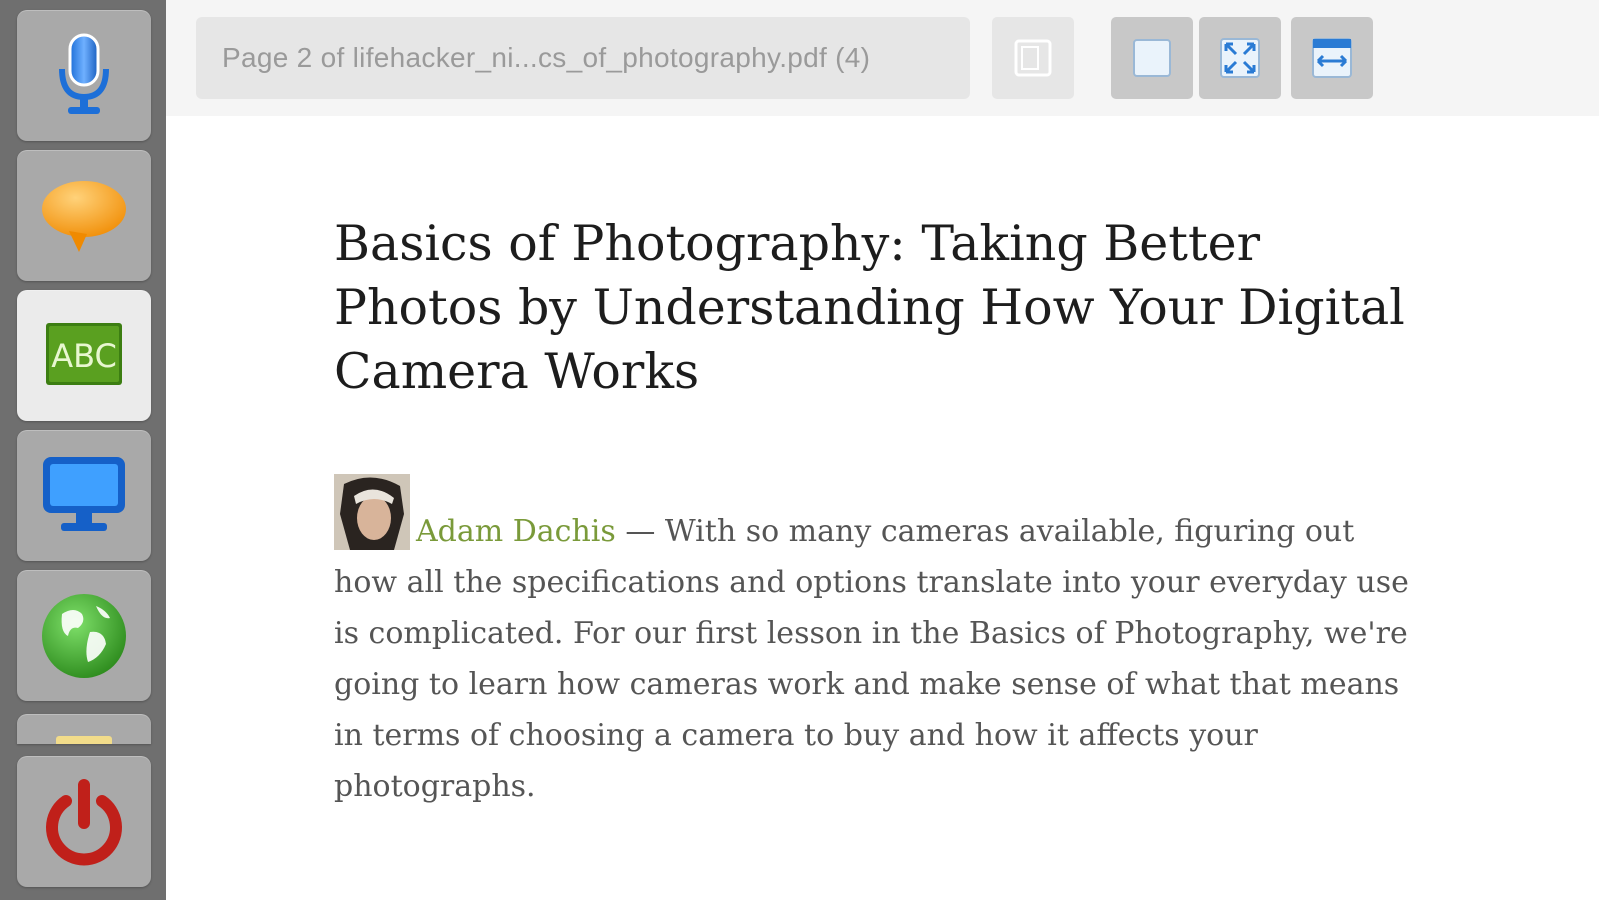 The image size is (1599, 900). I want to click on page-view-icon, so click(1033, 58).